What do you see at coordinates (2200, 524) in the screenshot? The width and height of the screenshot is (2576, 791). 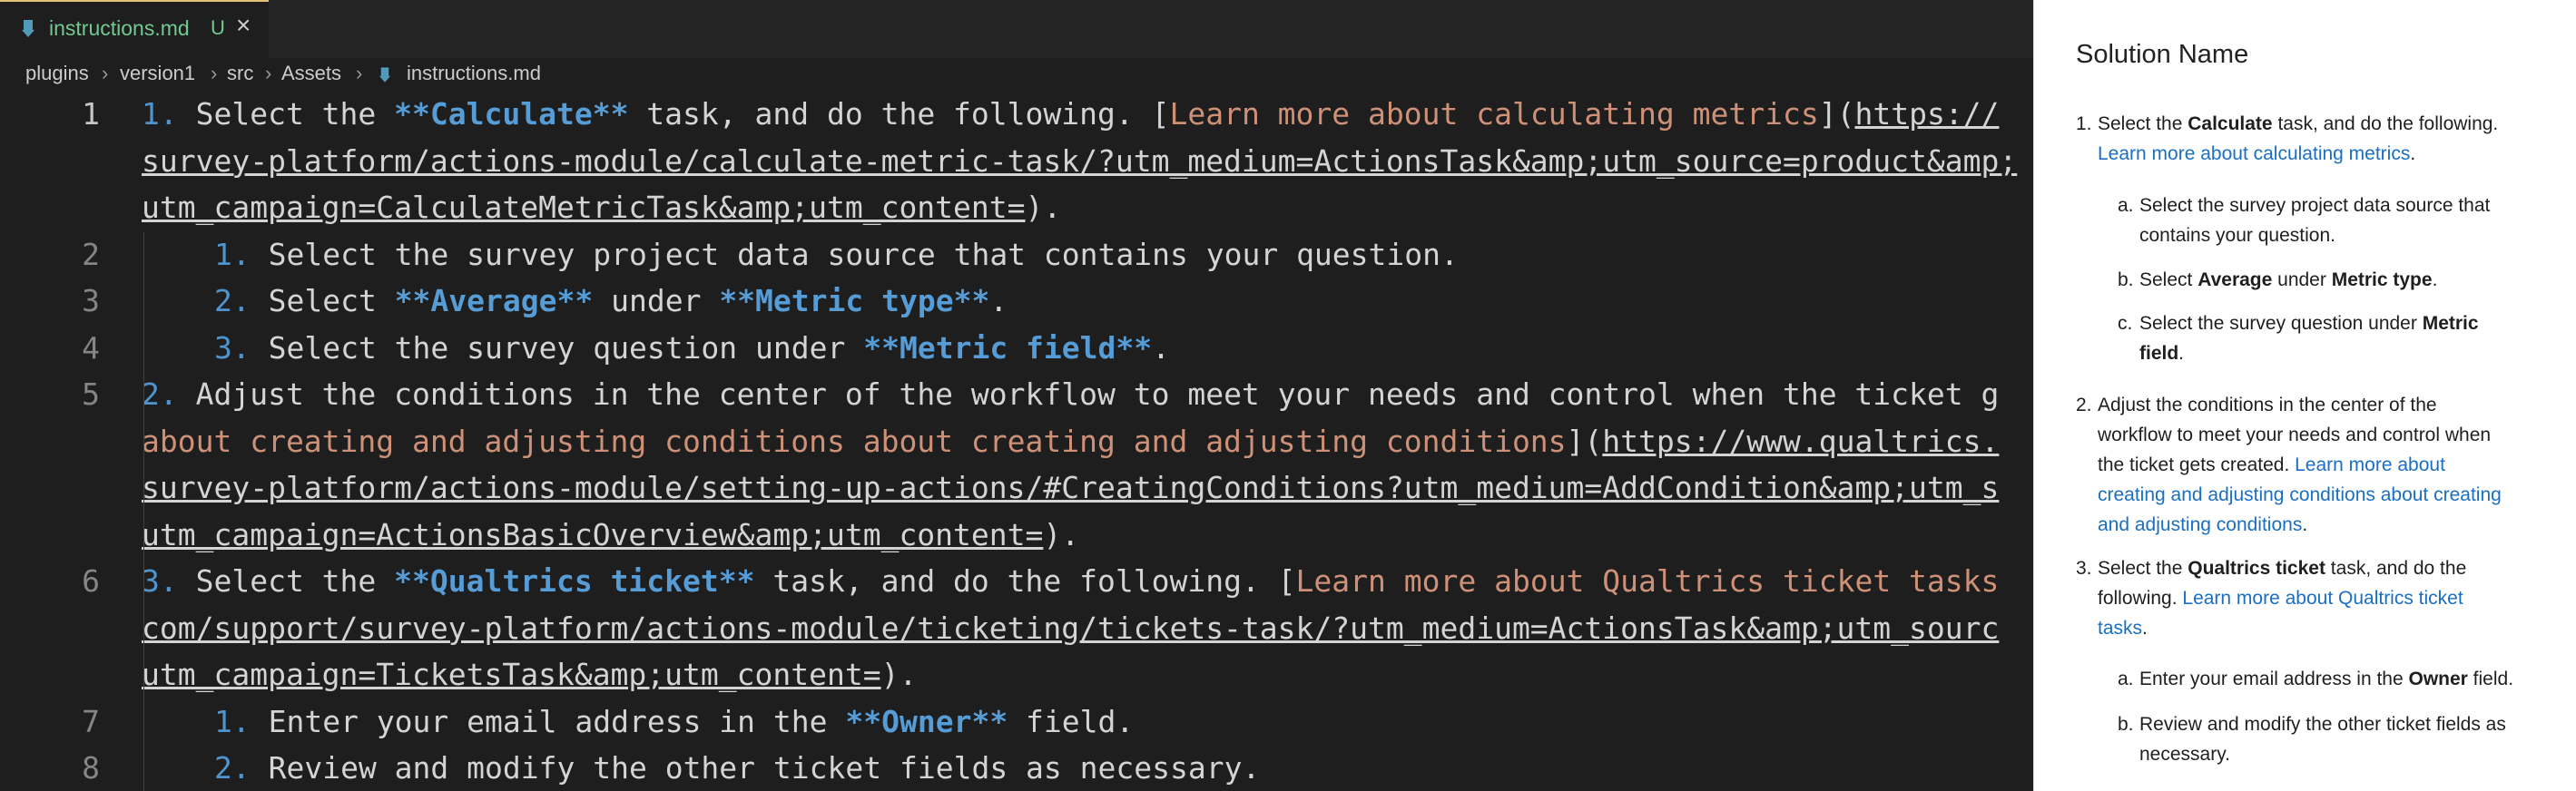 I see `preview-link: and adjusting conditions` at bounding box center [2200, 524].